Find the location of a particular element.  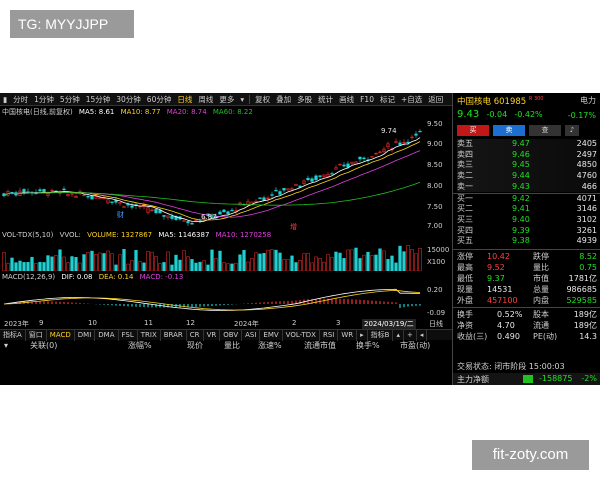

col-speed: 涨速% is located at coordinates (270, 345).